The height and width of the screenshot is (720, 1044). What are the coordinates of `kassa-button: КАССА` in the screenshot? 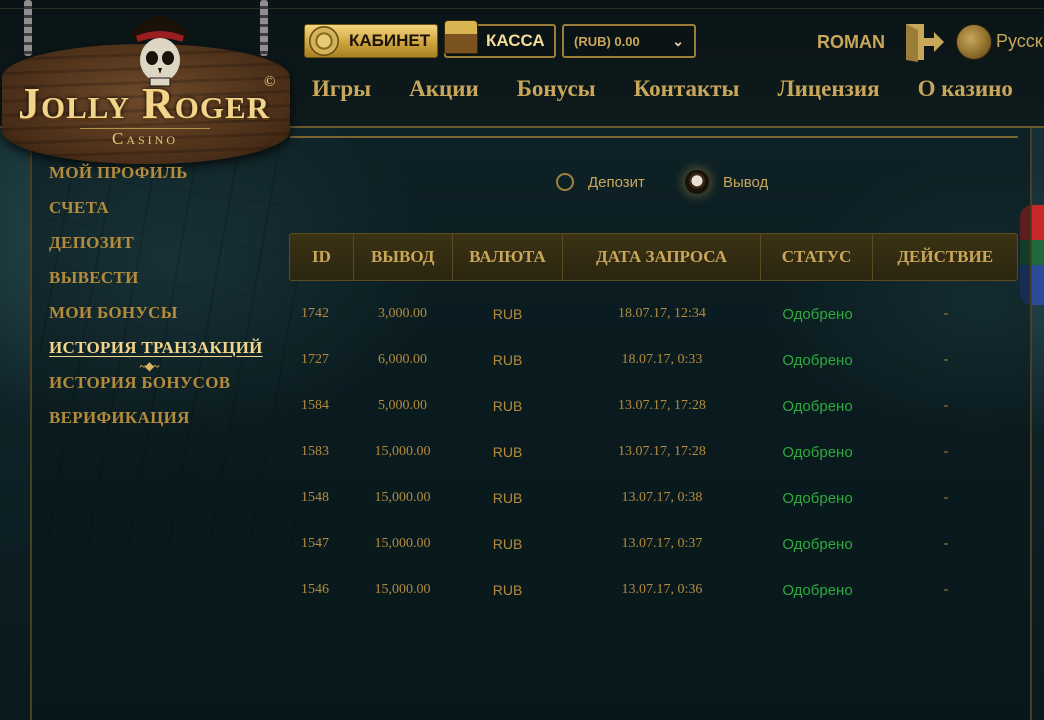 It's located at (500, 39).